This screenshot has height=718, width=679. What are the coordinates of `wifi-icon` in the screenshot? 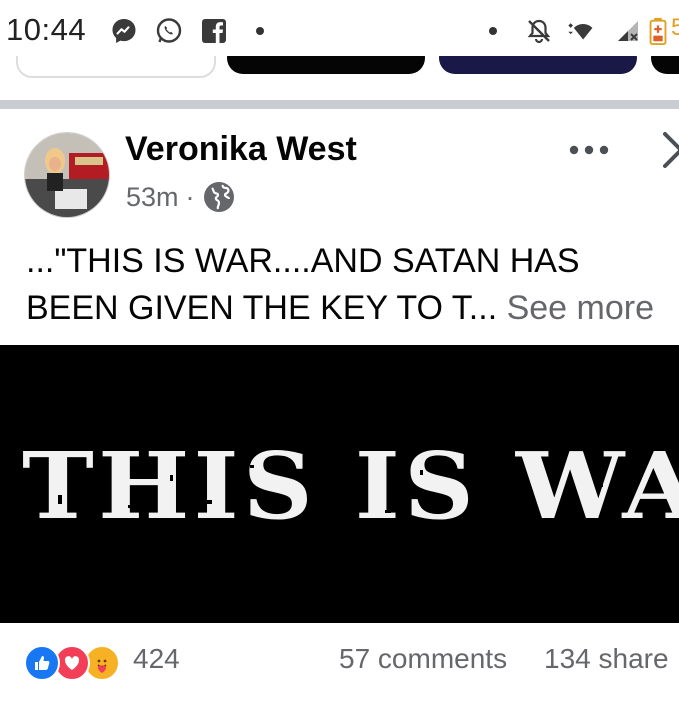 It's located at (580, 31).